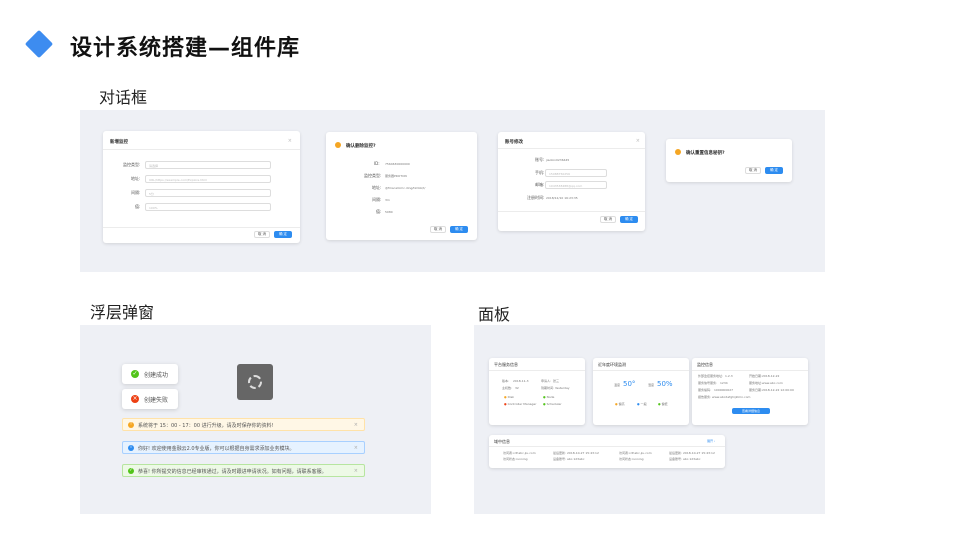 The image size is (960, 540). Describe the element at coordinates (510, 459) in the screenshot. I see `info-label: 访问状态:` at that location.